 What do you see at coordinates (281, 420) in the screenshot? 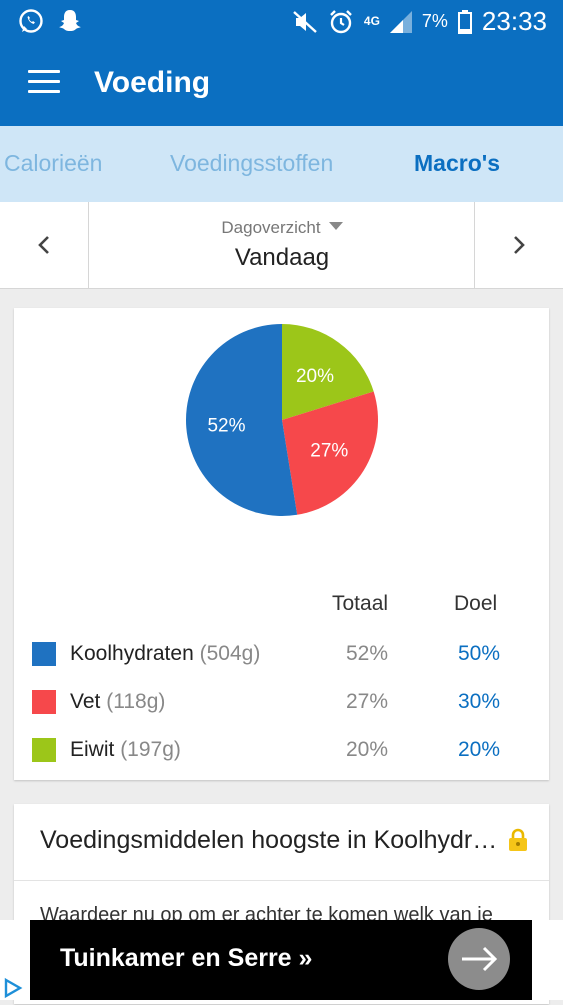
I see `macro-pie-chart: 20% 27% 52%` at bounding box center [281, 420].